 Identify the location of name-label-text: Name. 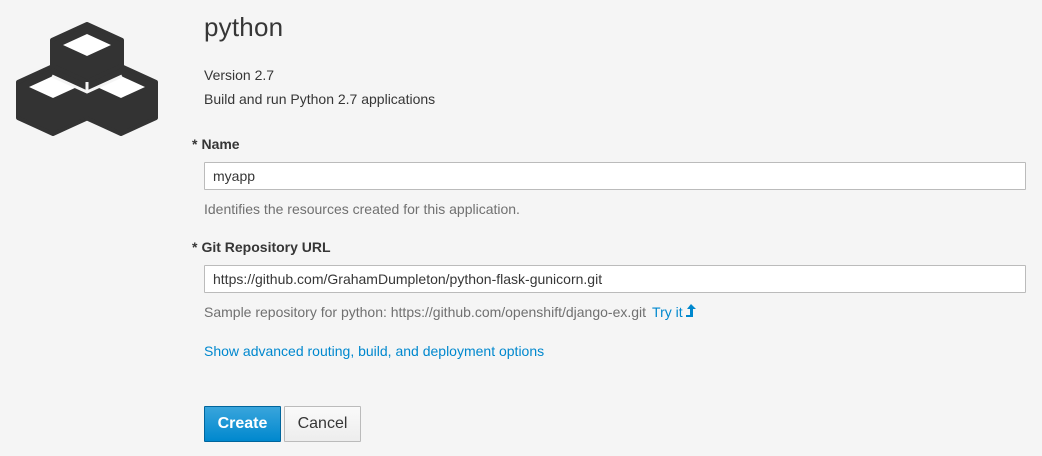
(220, 144).